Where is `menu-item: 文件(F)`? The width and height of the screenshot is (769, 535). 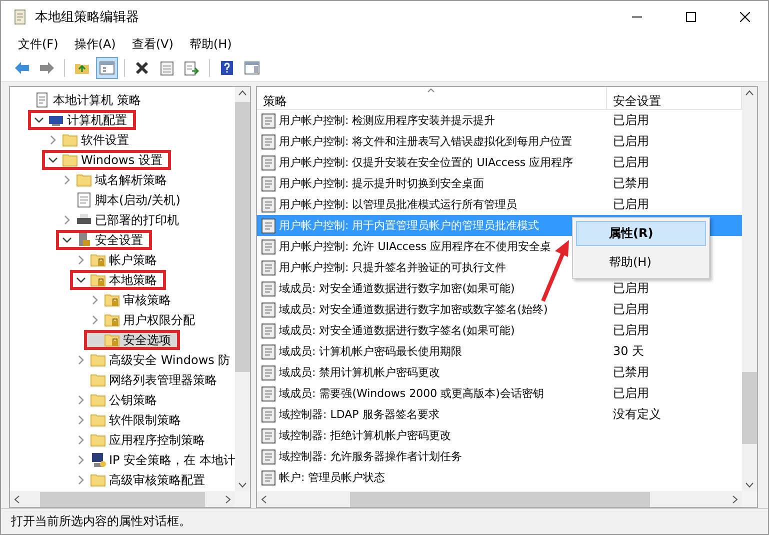 menu-item: 文件(F) is located at coordinates (38, 44).